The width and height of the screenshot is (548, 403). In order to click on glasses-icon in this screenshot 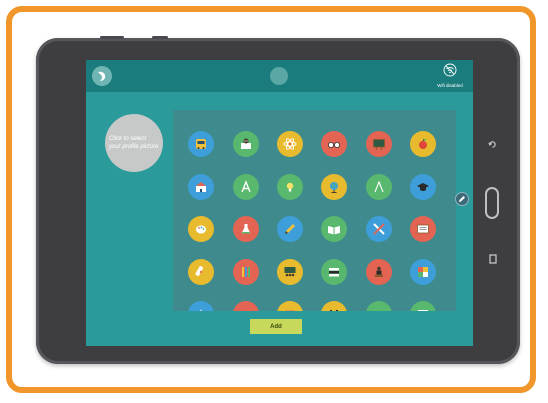, I will do `click(334, 144)`.